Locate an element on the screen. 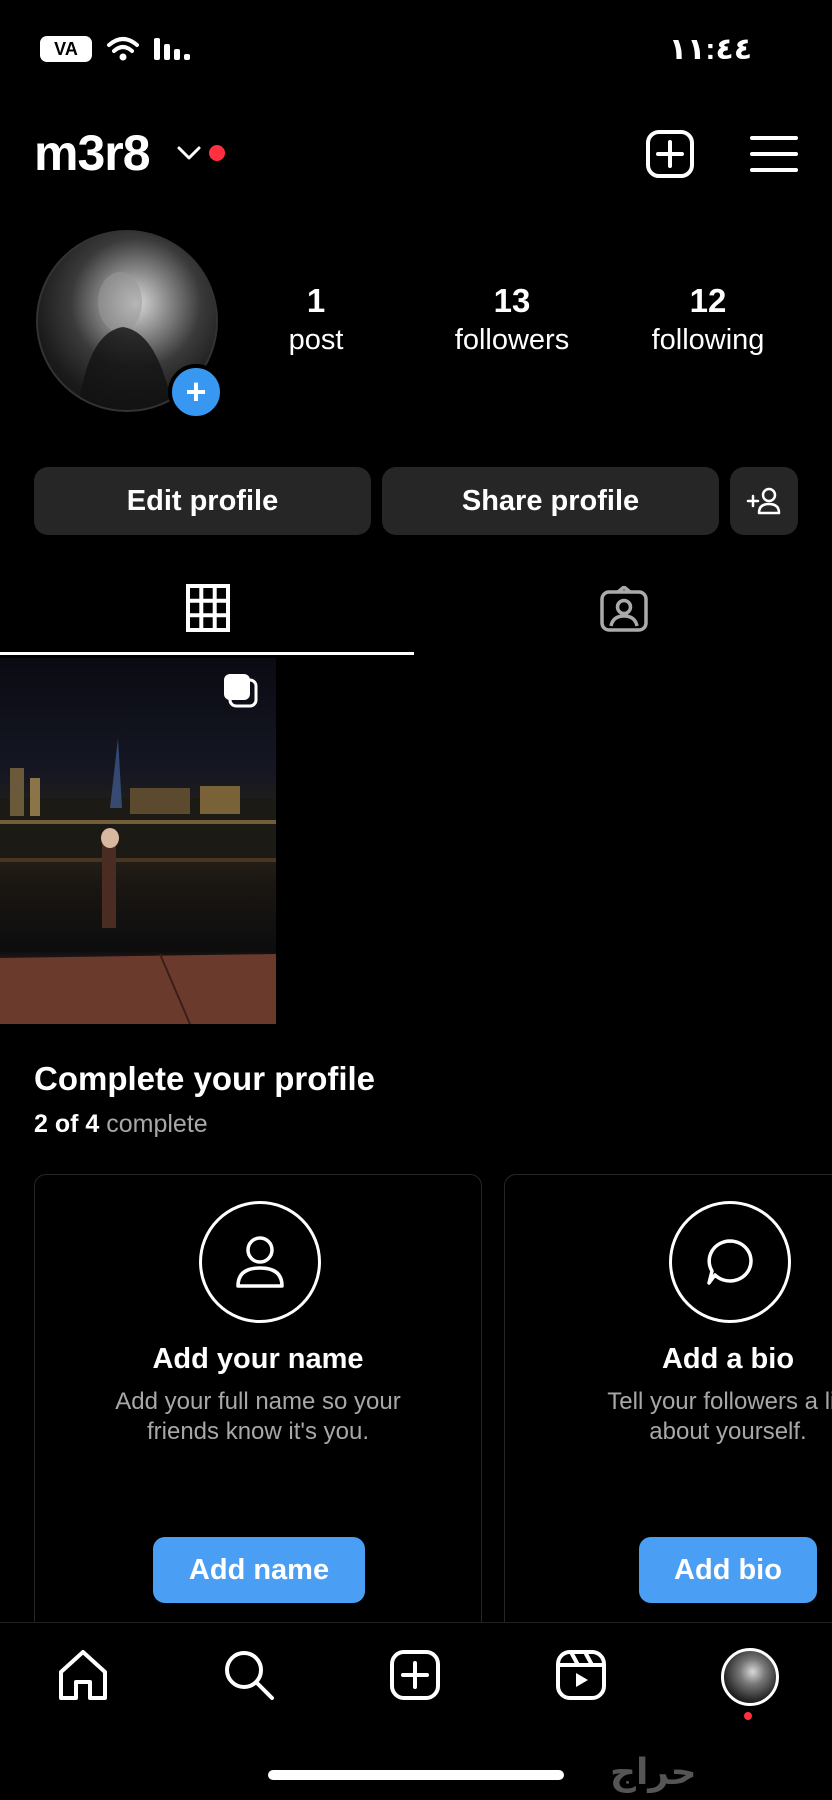 The height and width of the screenshot is (1800, 832). post-thumbnail is located at coordinates (138, 841).